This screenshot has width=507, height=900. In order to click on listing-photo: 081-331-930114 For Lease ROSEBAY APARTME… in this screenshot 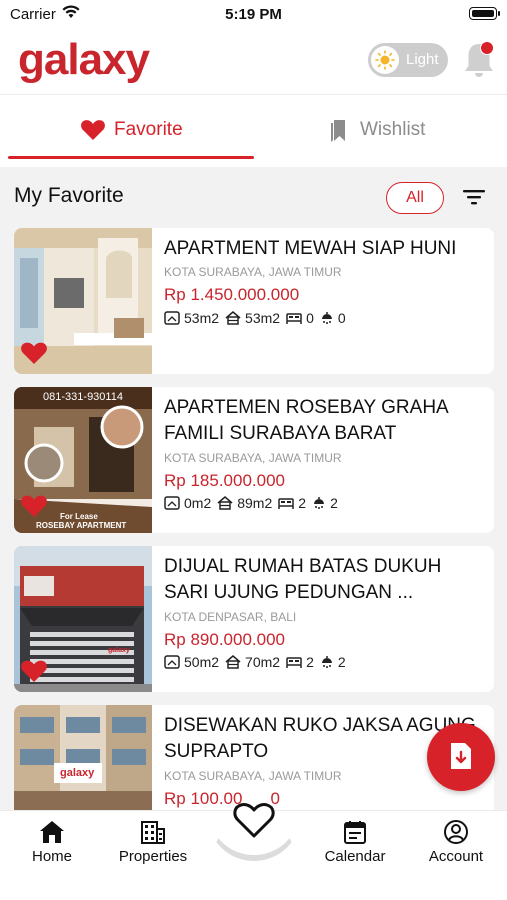, I will do `click(83, 460)`.